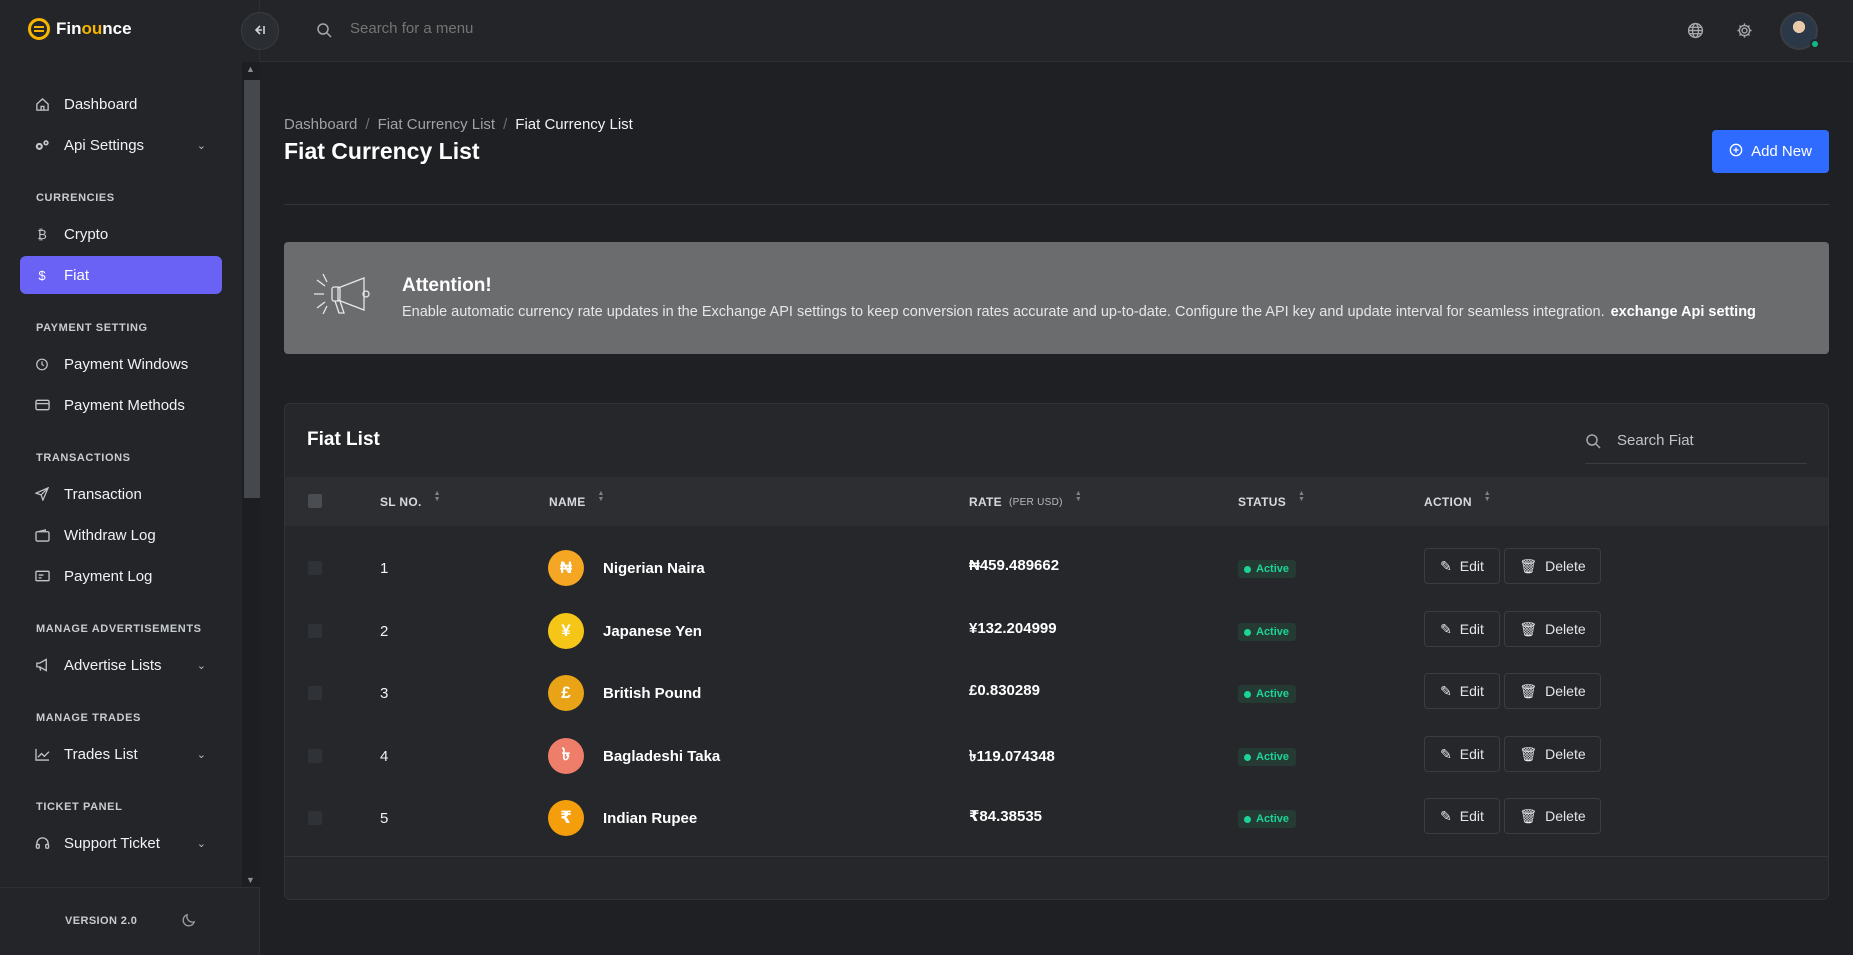 This screenshot has width=1853, height=955. Describe the element at coordinates (654, 568) in the screenshot. I see `currency-name: Nigerian Naira` at that location.